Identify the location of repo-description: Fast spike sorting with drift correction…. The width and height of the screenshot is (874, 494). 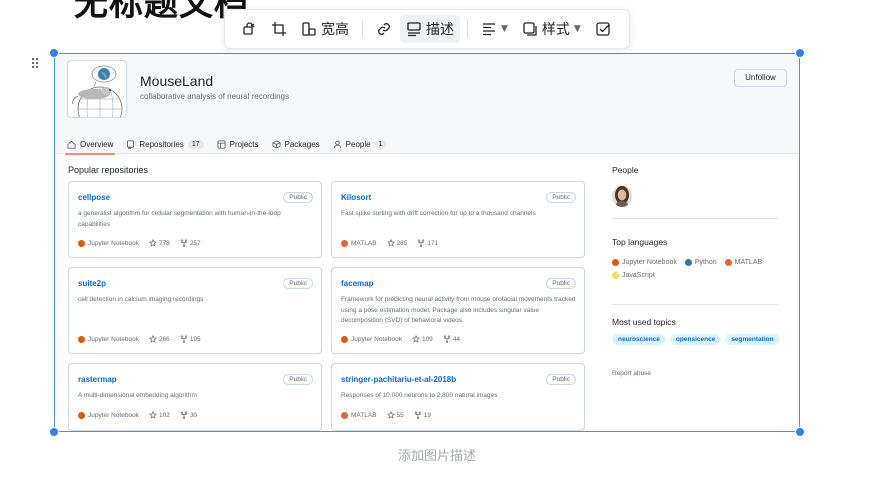
(438, 213).